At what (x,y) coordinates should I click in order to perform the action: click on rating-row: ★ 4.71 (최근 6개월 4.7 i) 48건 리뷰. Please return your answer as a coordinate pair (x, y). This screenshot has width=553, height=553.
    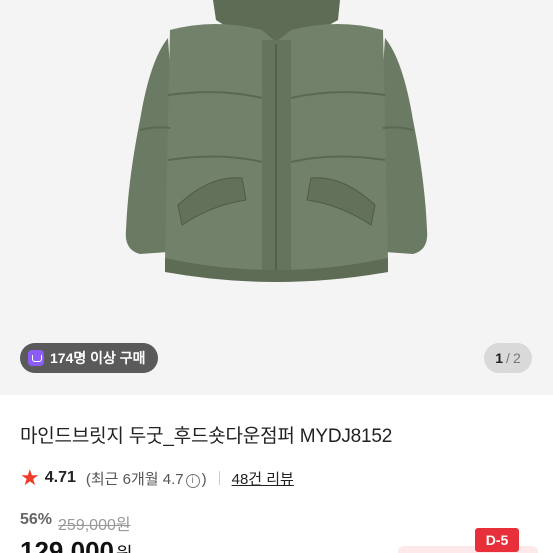
    Looking at the image, I should click on (157, 478).